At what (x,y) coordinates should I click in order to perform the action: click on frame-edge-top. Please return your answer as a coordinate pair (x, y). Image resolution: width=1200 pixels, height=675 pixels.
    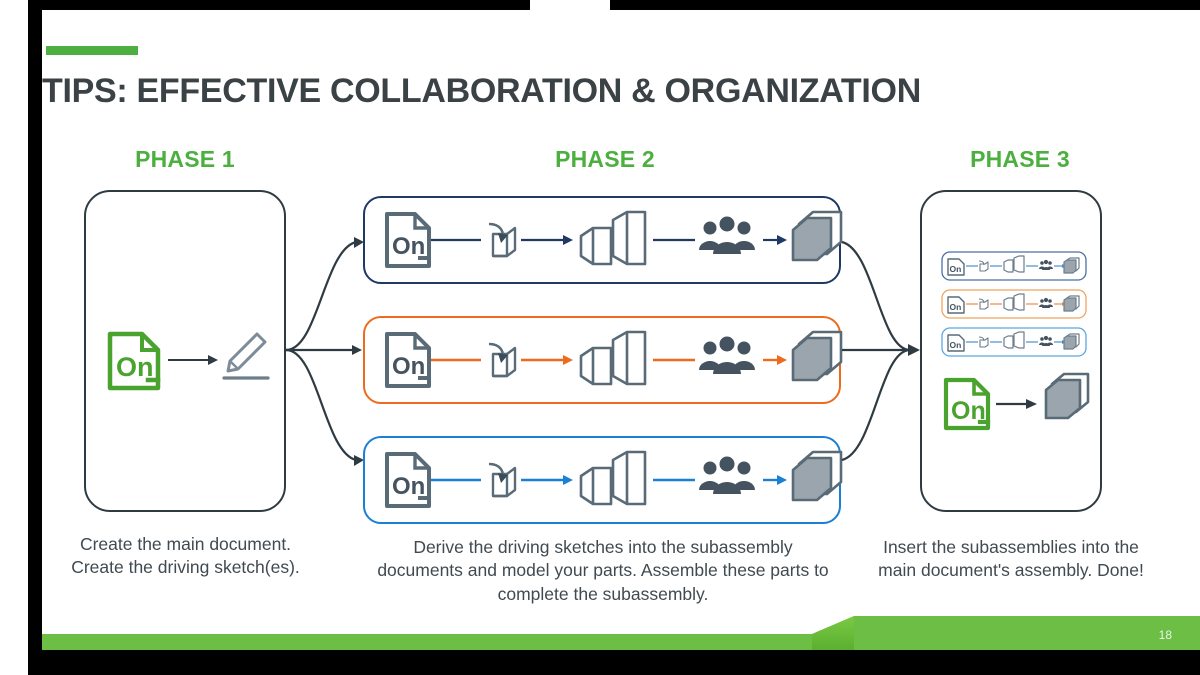
    Looking at the image, I should click on (614, 5).